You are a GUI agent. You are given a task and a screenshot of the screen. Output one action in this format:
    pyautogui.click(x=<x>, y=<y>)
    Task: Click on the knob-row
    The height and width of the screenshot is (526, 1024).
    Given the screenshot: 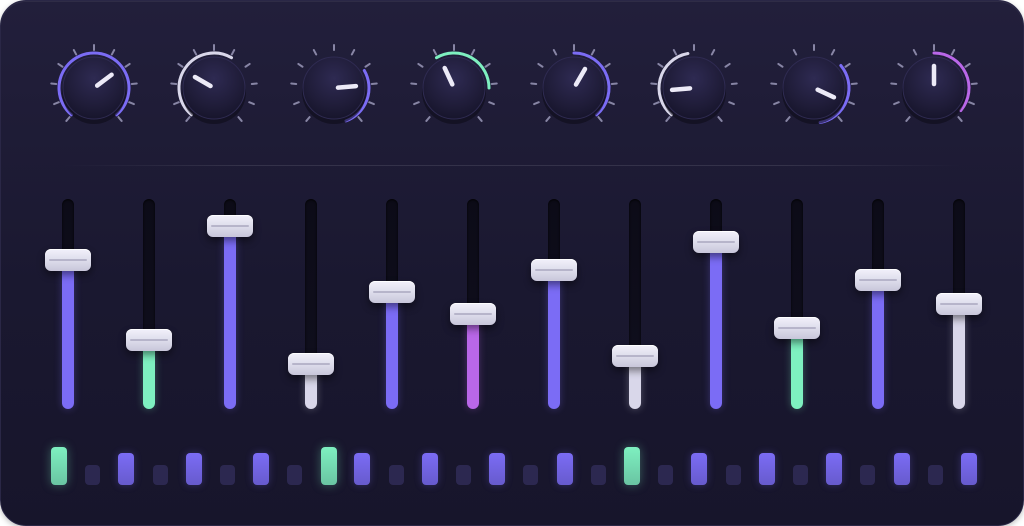 What is the action you would take?
    pyautogui.click(x=514, y=84)
    